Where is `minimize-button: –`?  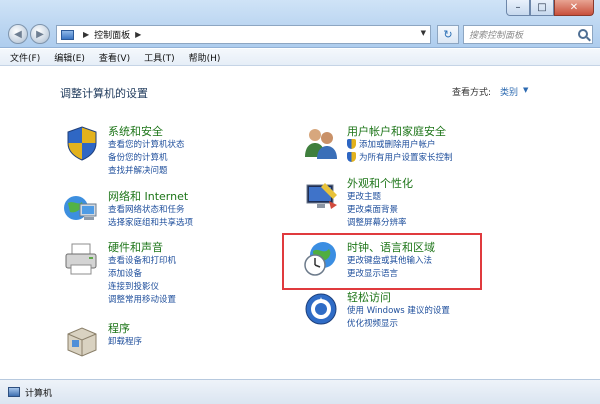 minimize-button: – is located at coordinates (518, 8).